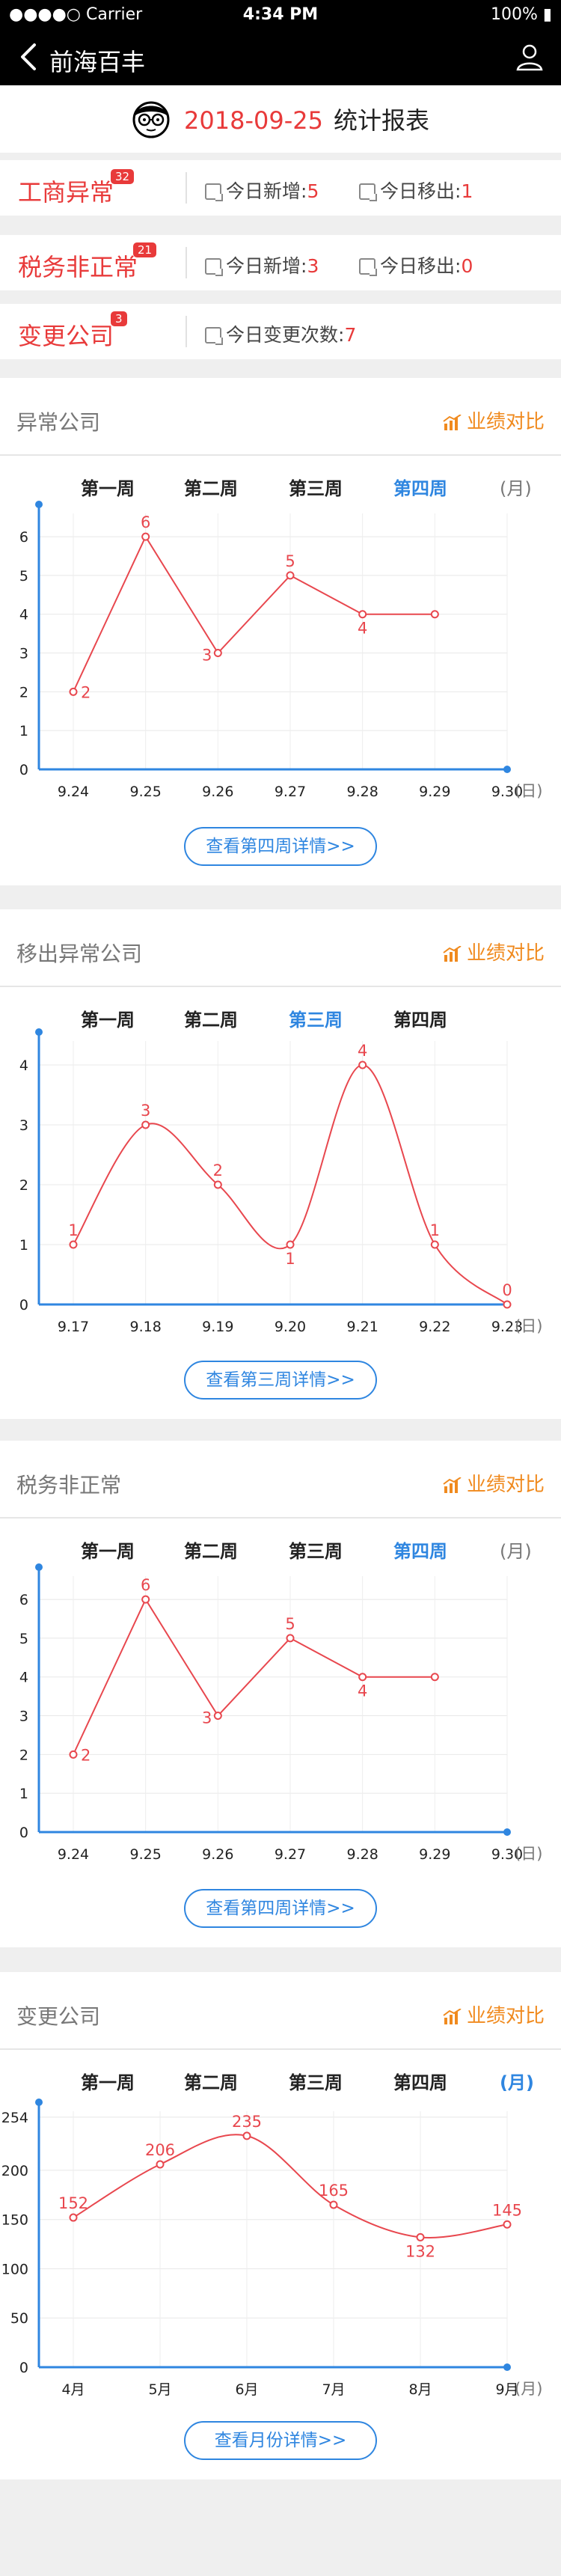  Describe the element at coordinates (467, 191) in the screenshot. I see `today-removed-value: 1` at that location.